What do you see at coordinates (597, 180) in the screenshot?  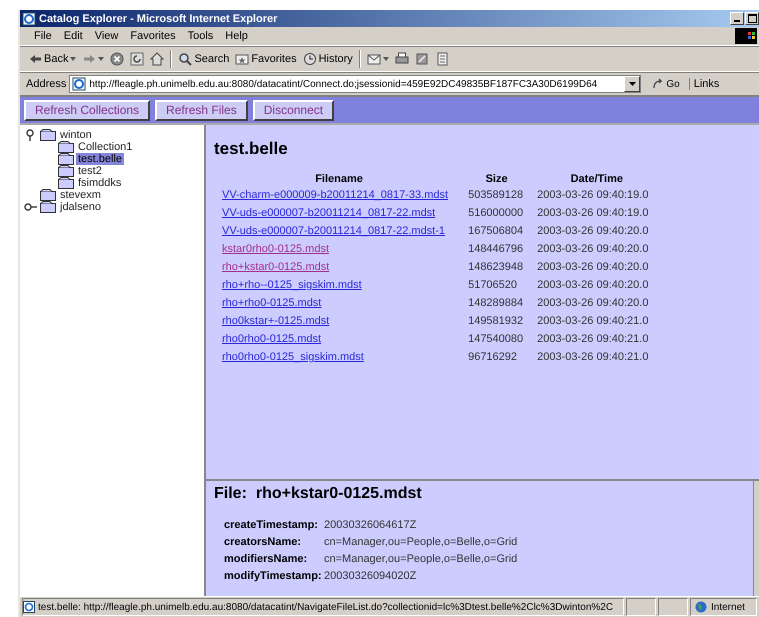 I see `column-header: Date/Time` at bounding box center [597, 180].